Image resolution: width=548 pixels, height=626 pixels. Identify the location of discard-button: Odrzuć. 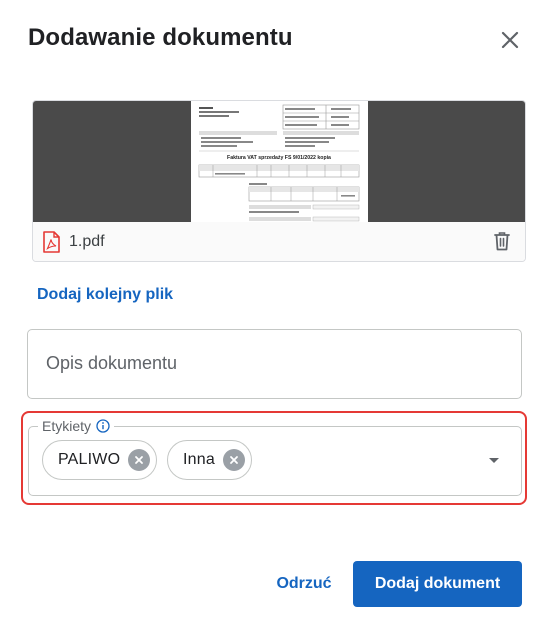
(304, 584).